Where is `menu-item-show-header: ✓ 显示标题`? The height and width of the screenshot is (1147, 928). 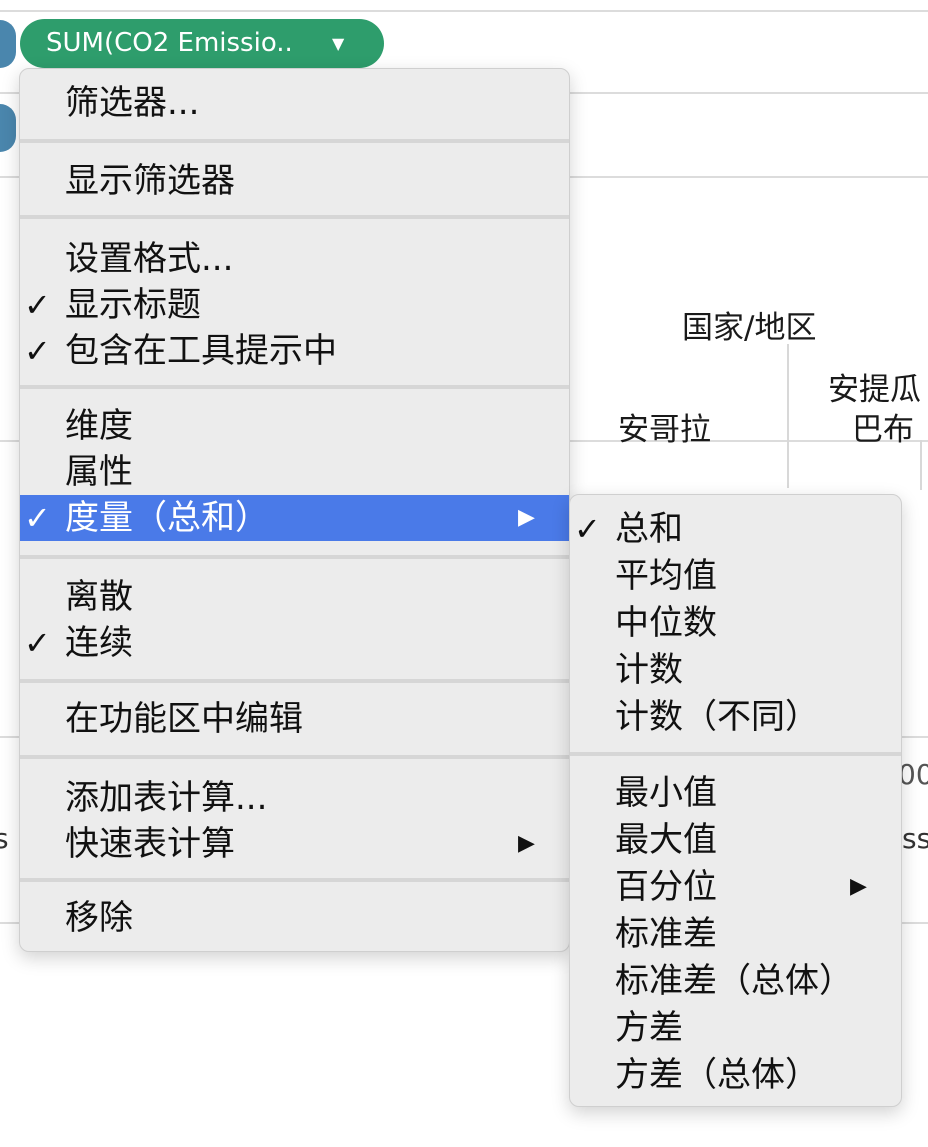
menu-item-show-header: ✓ 显示标题 is located at coordinates (294, 305).